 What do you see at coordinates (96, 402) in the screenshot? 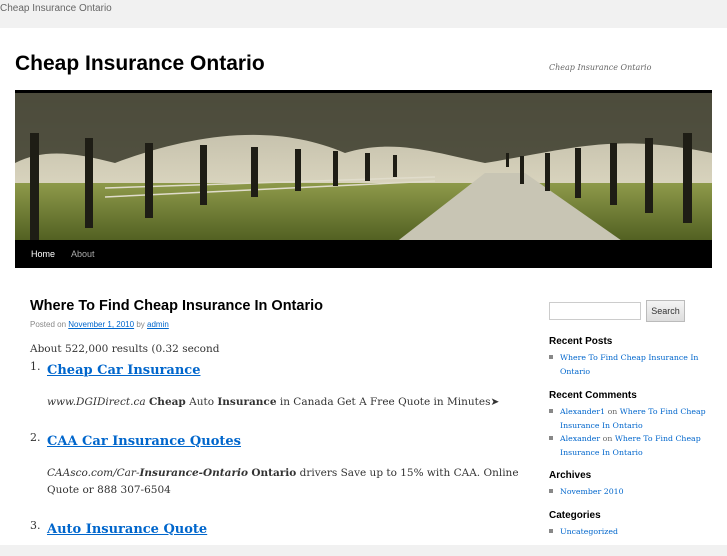
I see `result-url: www.DGIDirect.ca` at bounding box center [96, 402].